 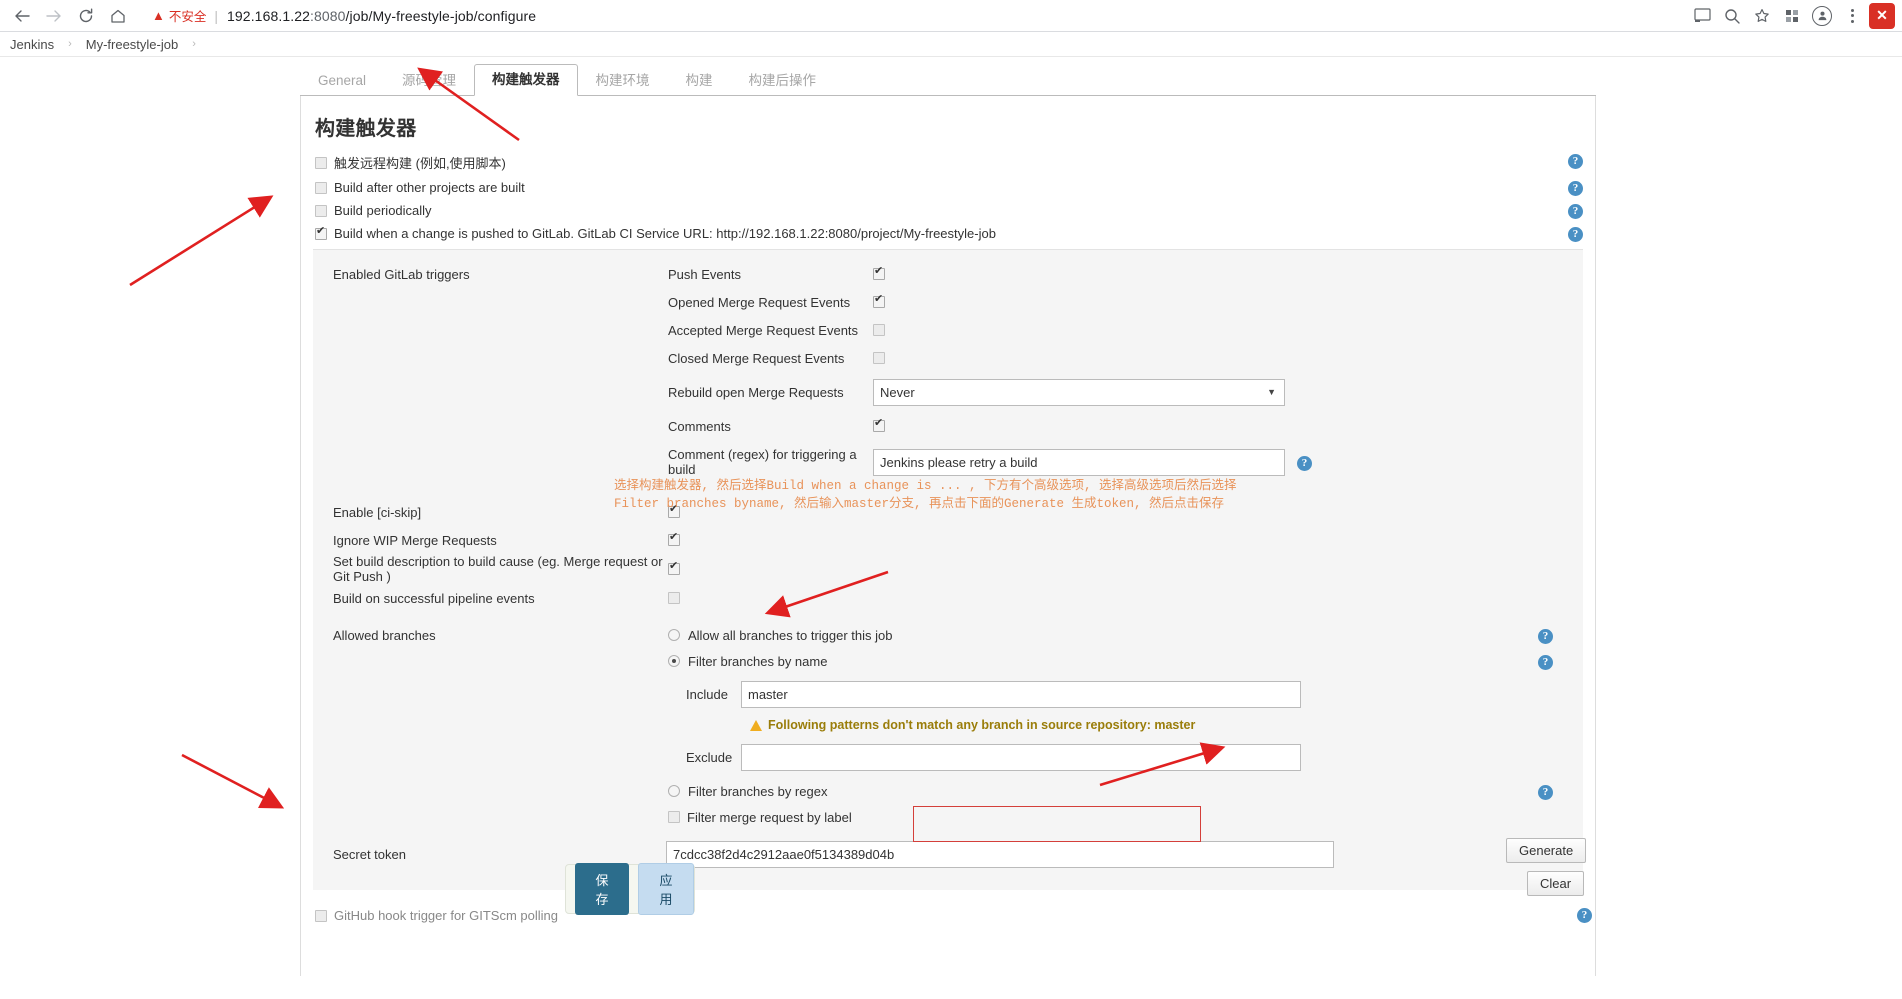 I want to click on exclude-input, so click(x=1021, y=757).